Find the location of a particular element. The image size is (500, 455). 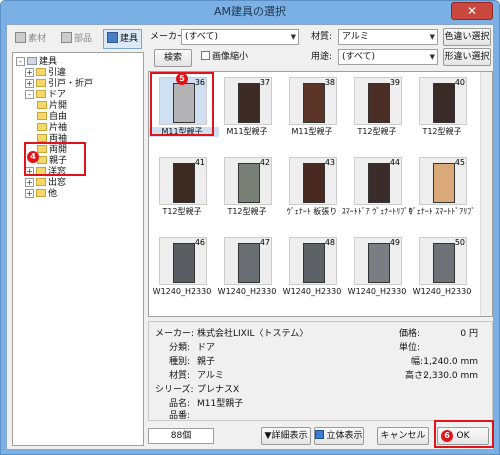

fixture-caption: T12型親子 is located at coordinates (182, 211).